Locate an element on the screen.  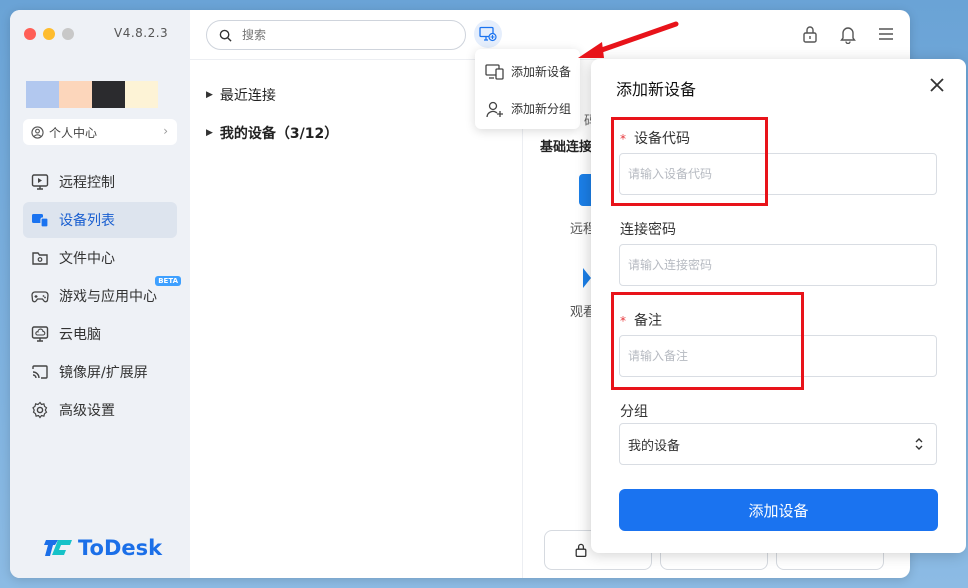
group-select: 我的设备 is located at coordinates (778, 444).